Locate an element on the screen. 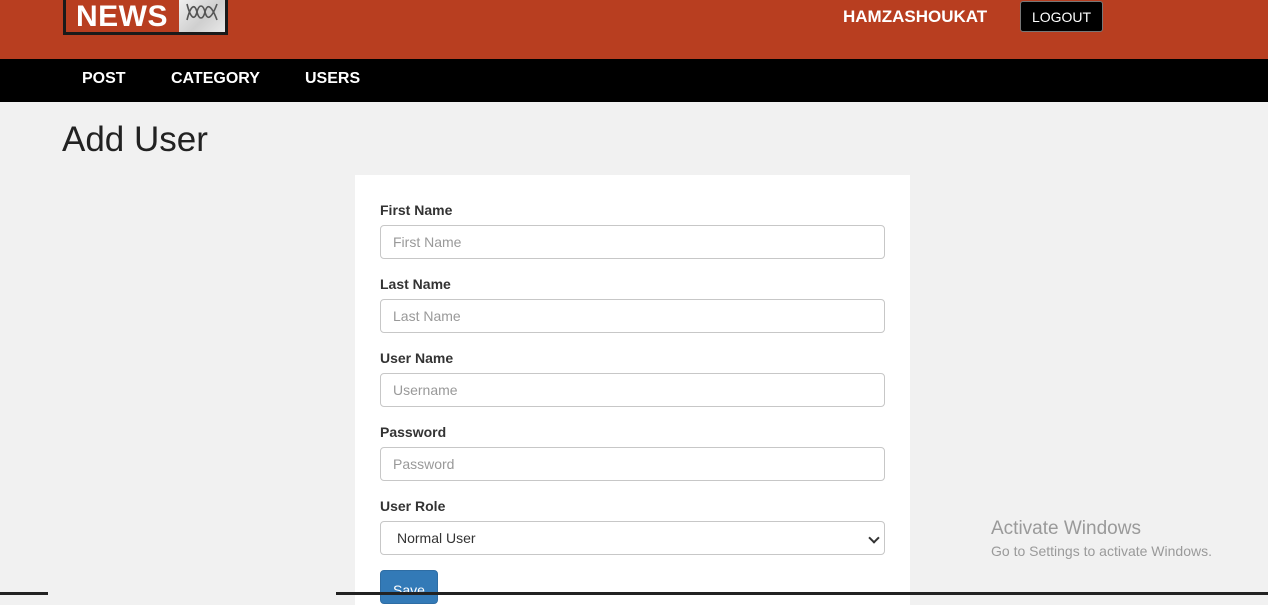 The width and height of the screenshot is (1268, 605). username-input is located at coordinates (632, 390).